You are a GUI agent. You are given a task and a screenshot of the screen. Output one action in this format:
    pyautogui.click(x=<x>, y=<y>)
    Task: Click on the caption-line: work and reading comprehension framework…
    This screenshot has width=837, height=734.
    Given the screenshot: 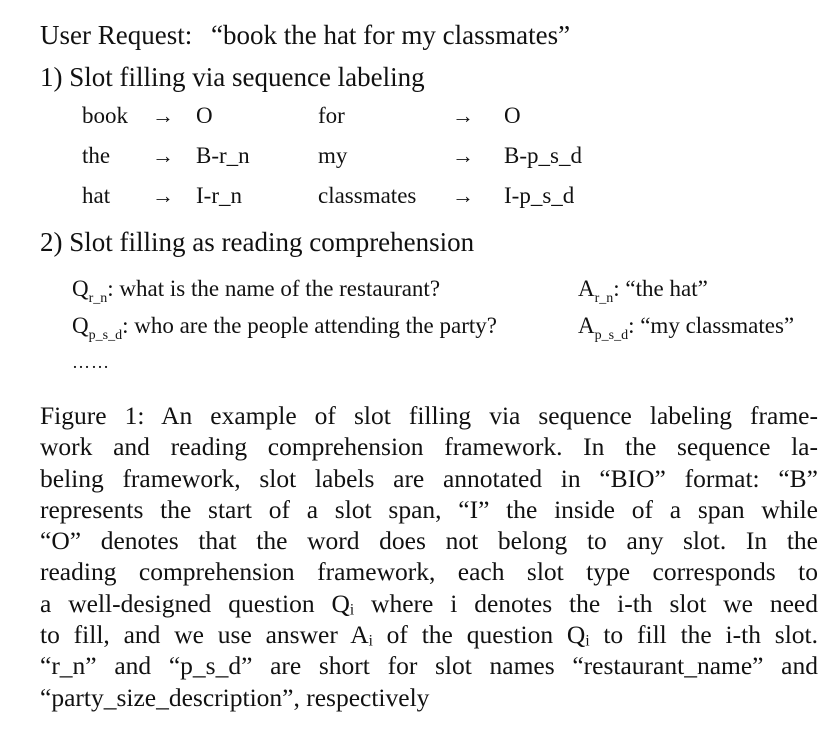 What is the action you would take?
    pyautogui.click(x=429, y=447)
    